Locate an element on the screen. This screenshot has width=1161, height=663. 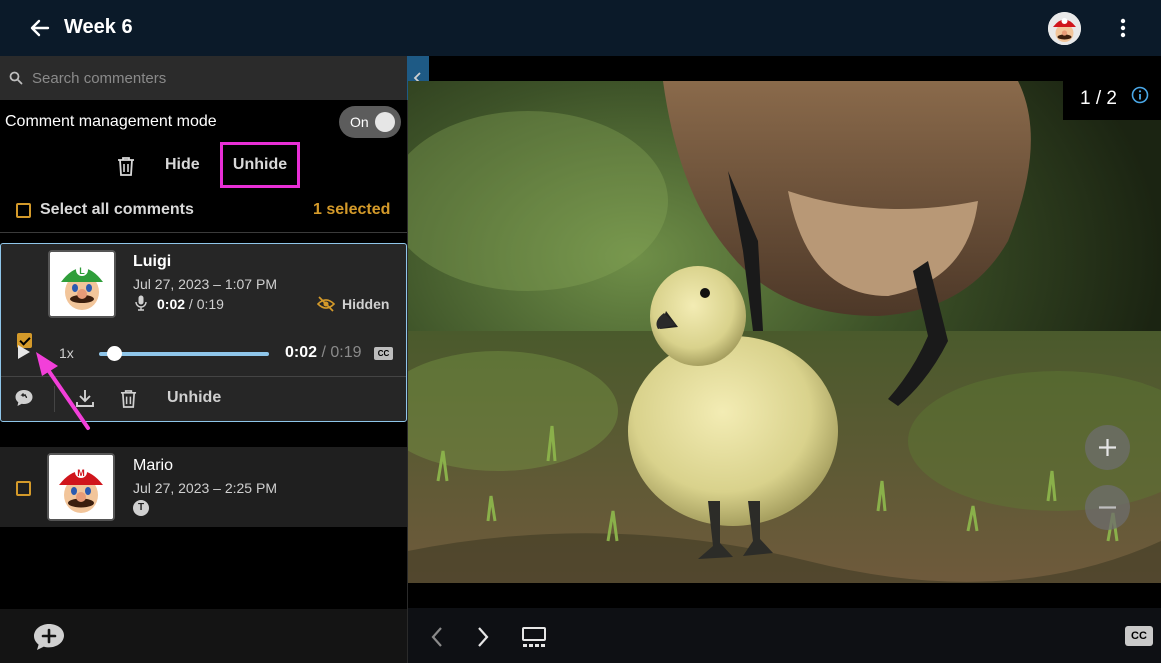
plus-icon is located at coordinates (1107, 447).